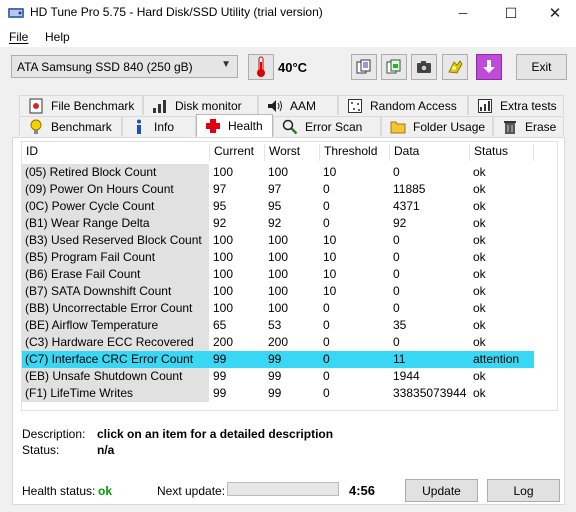 This screenshot has width=576, height=512. What do you see at coordinates (36, 127) in the screenshot?
I see `lightbulb-icon` at bounding box center [36, 127].